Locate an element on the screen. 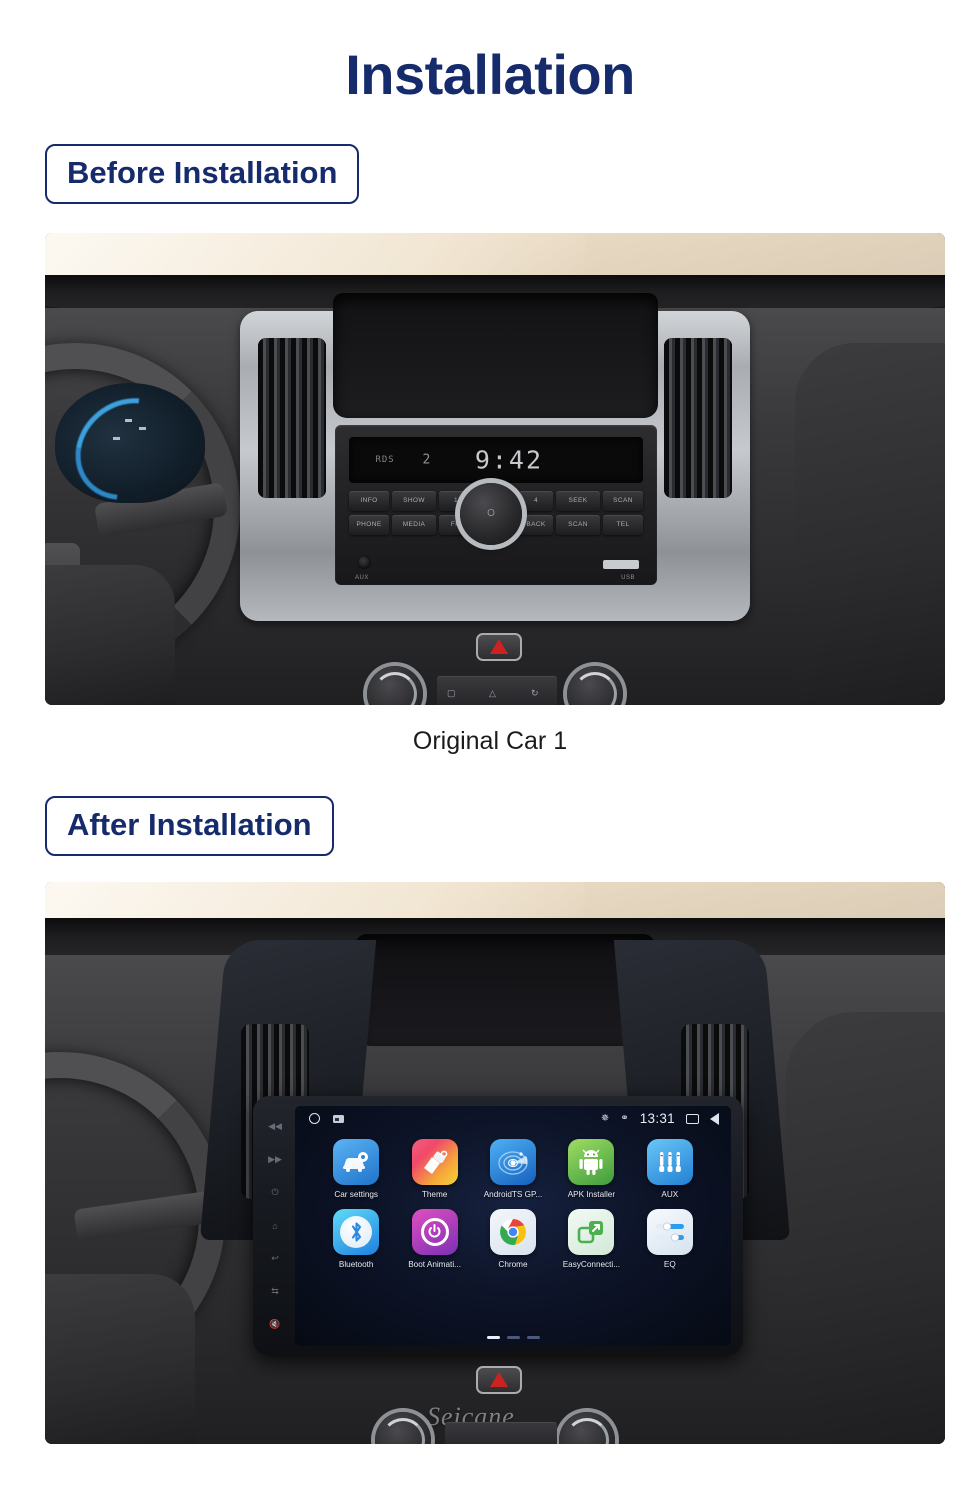 This screenshot has width=980, height=1509. aux-port is located at coordinates (364, 561).